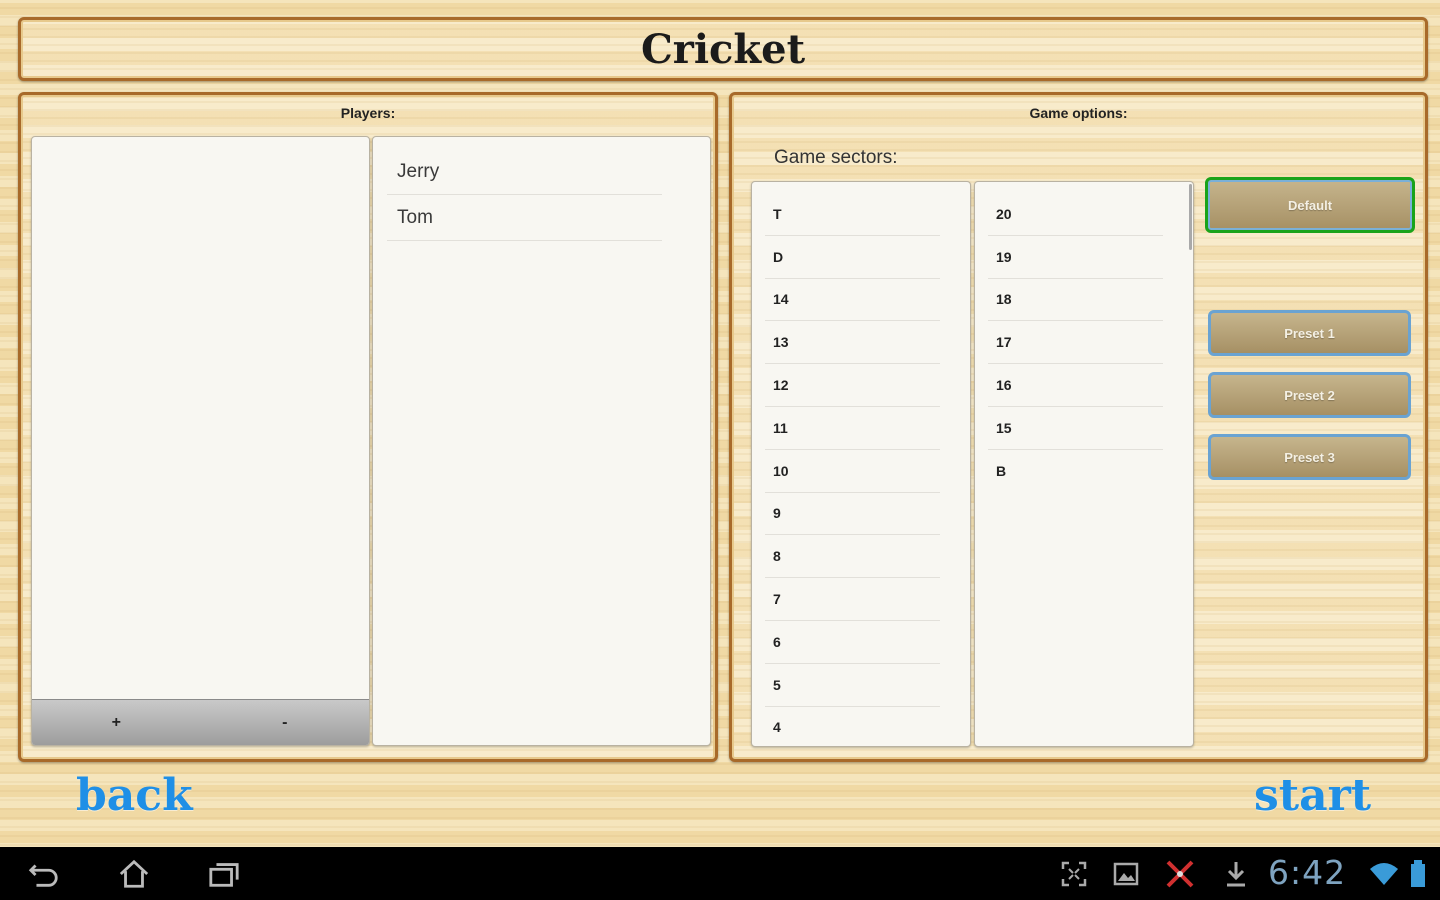  What do you see at coordinates (1309, 395) in the screenshot?
I see `preset-2-button: Preset 2` at bounding box center [1309, 395].